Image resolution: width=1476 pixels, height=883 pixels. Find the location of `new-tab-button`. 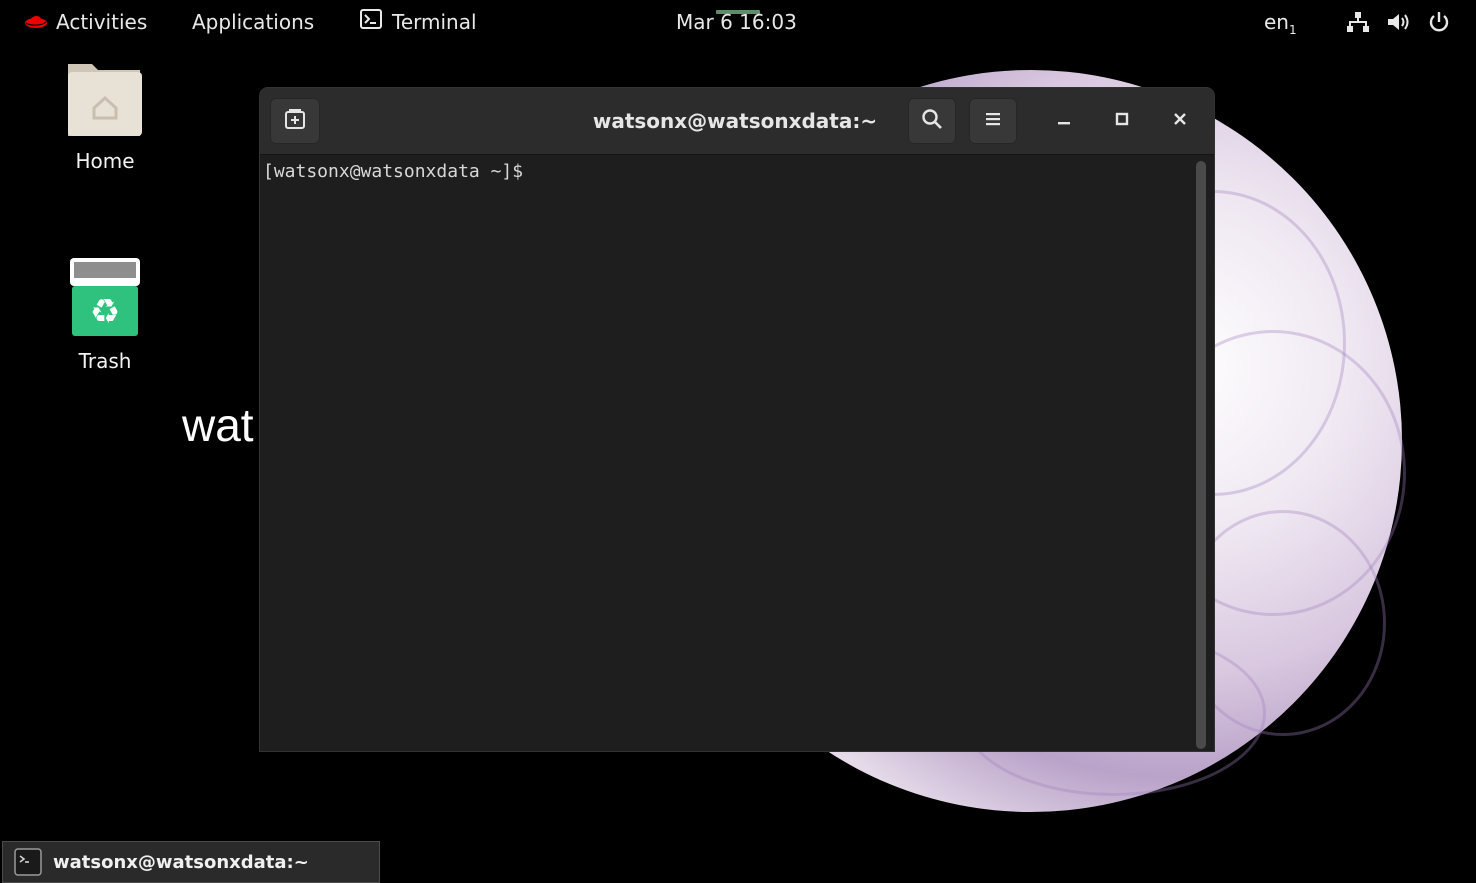

new-tab-button is located at coordinates (295, 121).